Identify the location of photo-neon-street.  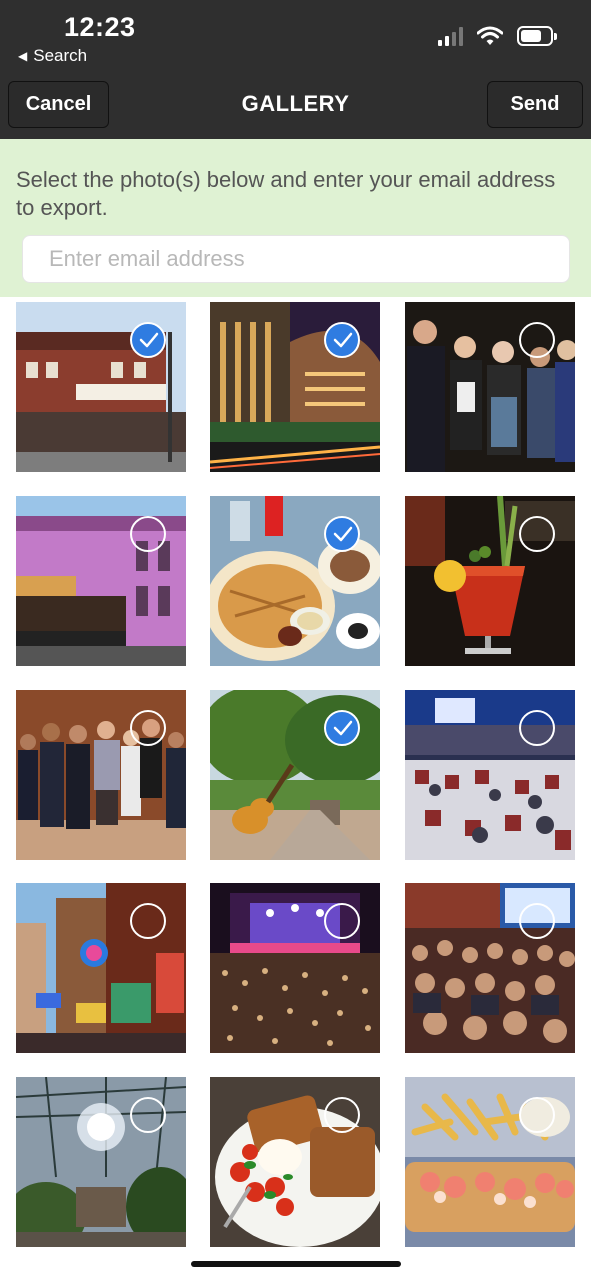
(101, 968).